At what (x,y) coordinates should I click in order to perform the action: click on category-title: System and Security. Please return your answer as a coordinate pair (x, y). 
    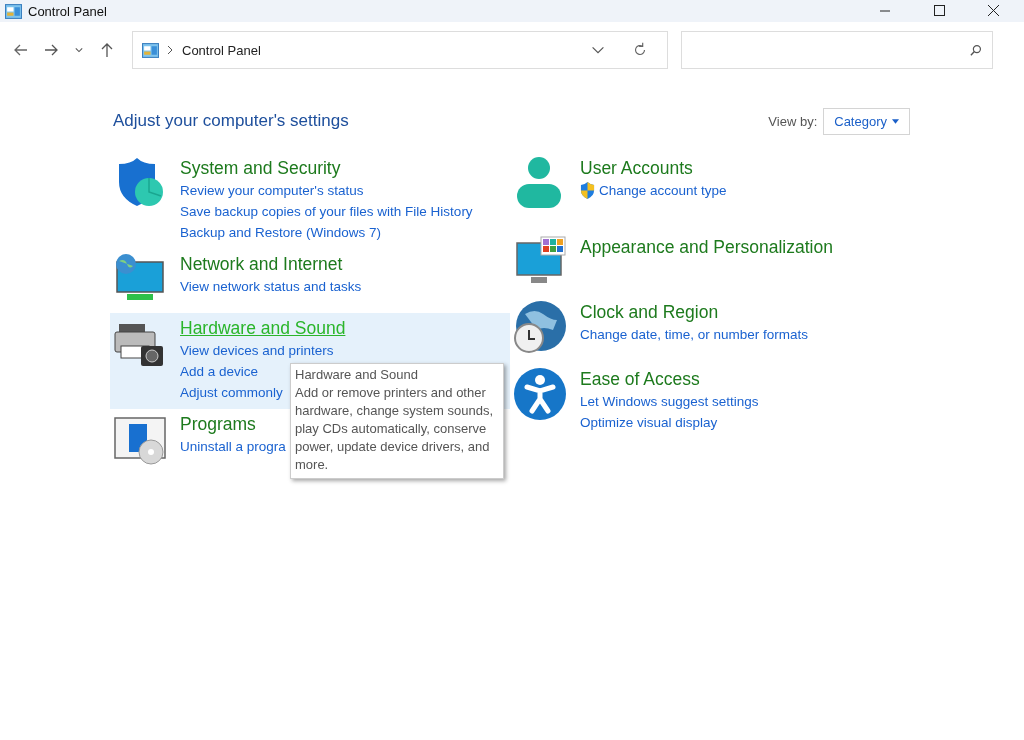
    Looking at the image, I should click on (326, 168).